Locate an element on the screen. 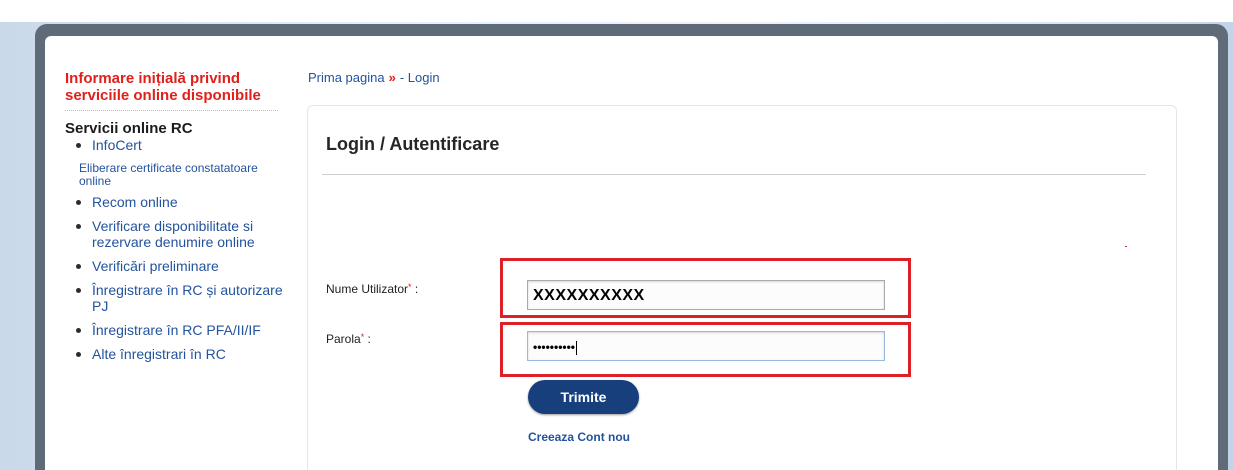 The image size is (1233, 470). sidebar-item-preliminary-checks: Verificări preliminare is located at coordinates (176, 266).